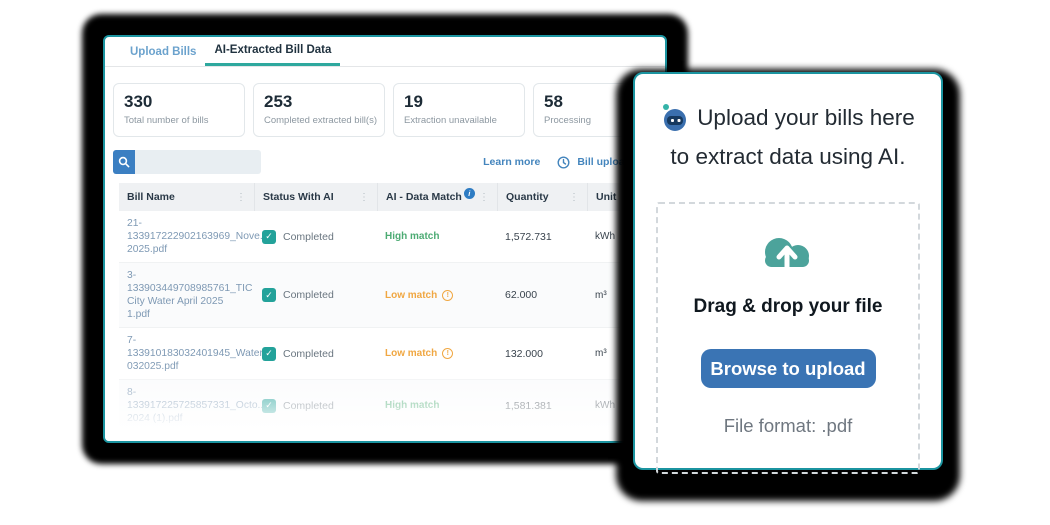  I want to click on robot-antenna-dot, so click(666, 107).